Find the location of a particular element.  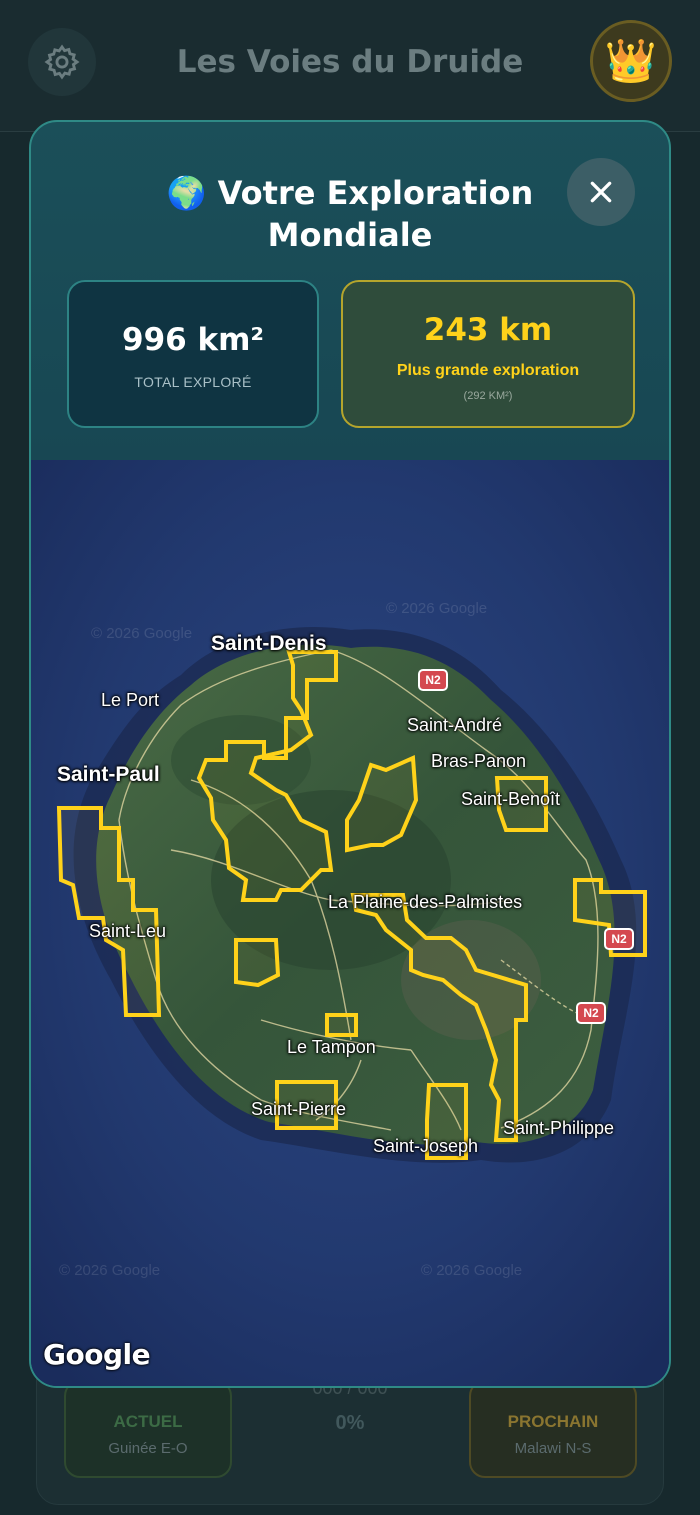

place-saint-denis: Saint-Denis is located at coordinates (269, 643).